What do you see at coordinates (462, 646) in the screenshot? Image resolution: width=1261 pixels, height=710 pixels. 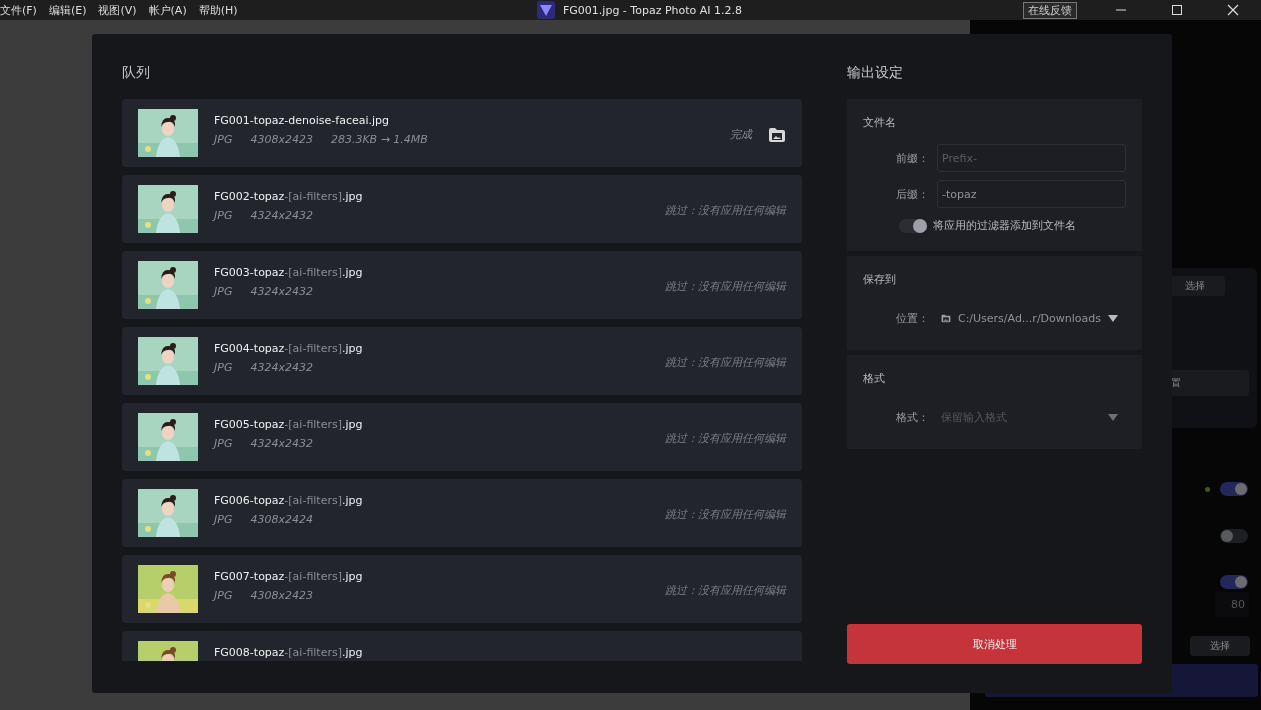 I see `queue-item: FG008-topaz-[ai-filters].jpg` at bounding box center [462, 646].